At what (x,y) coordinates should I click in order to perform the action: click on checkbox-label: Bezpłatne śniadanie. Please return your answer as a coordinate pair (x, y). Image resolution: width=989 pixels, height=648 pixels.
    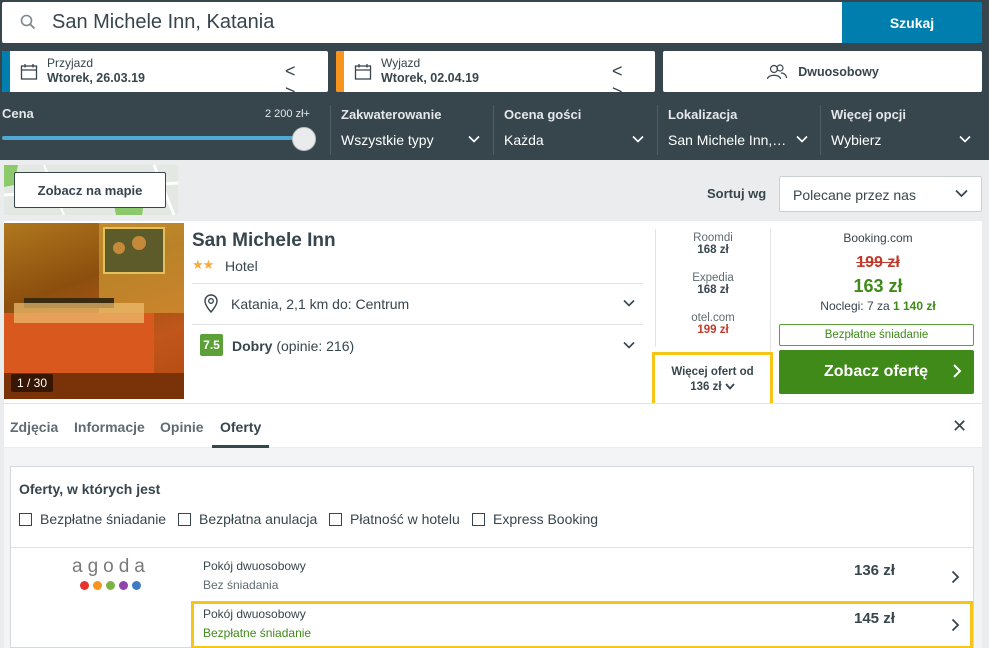
    Looking at the image, I should click on (103, 519).